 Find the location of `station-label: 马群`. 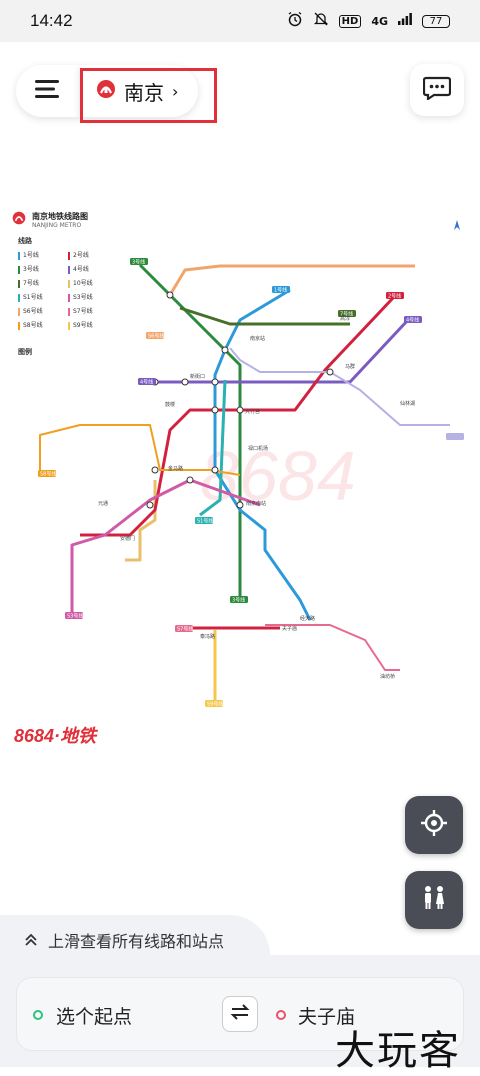

station-label: 马群 is located at coordinates (350, 366).